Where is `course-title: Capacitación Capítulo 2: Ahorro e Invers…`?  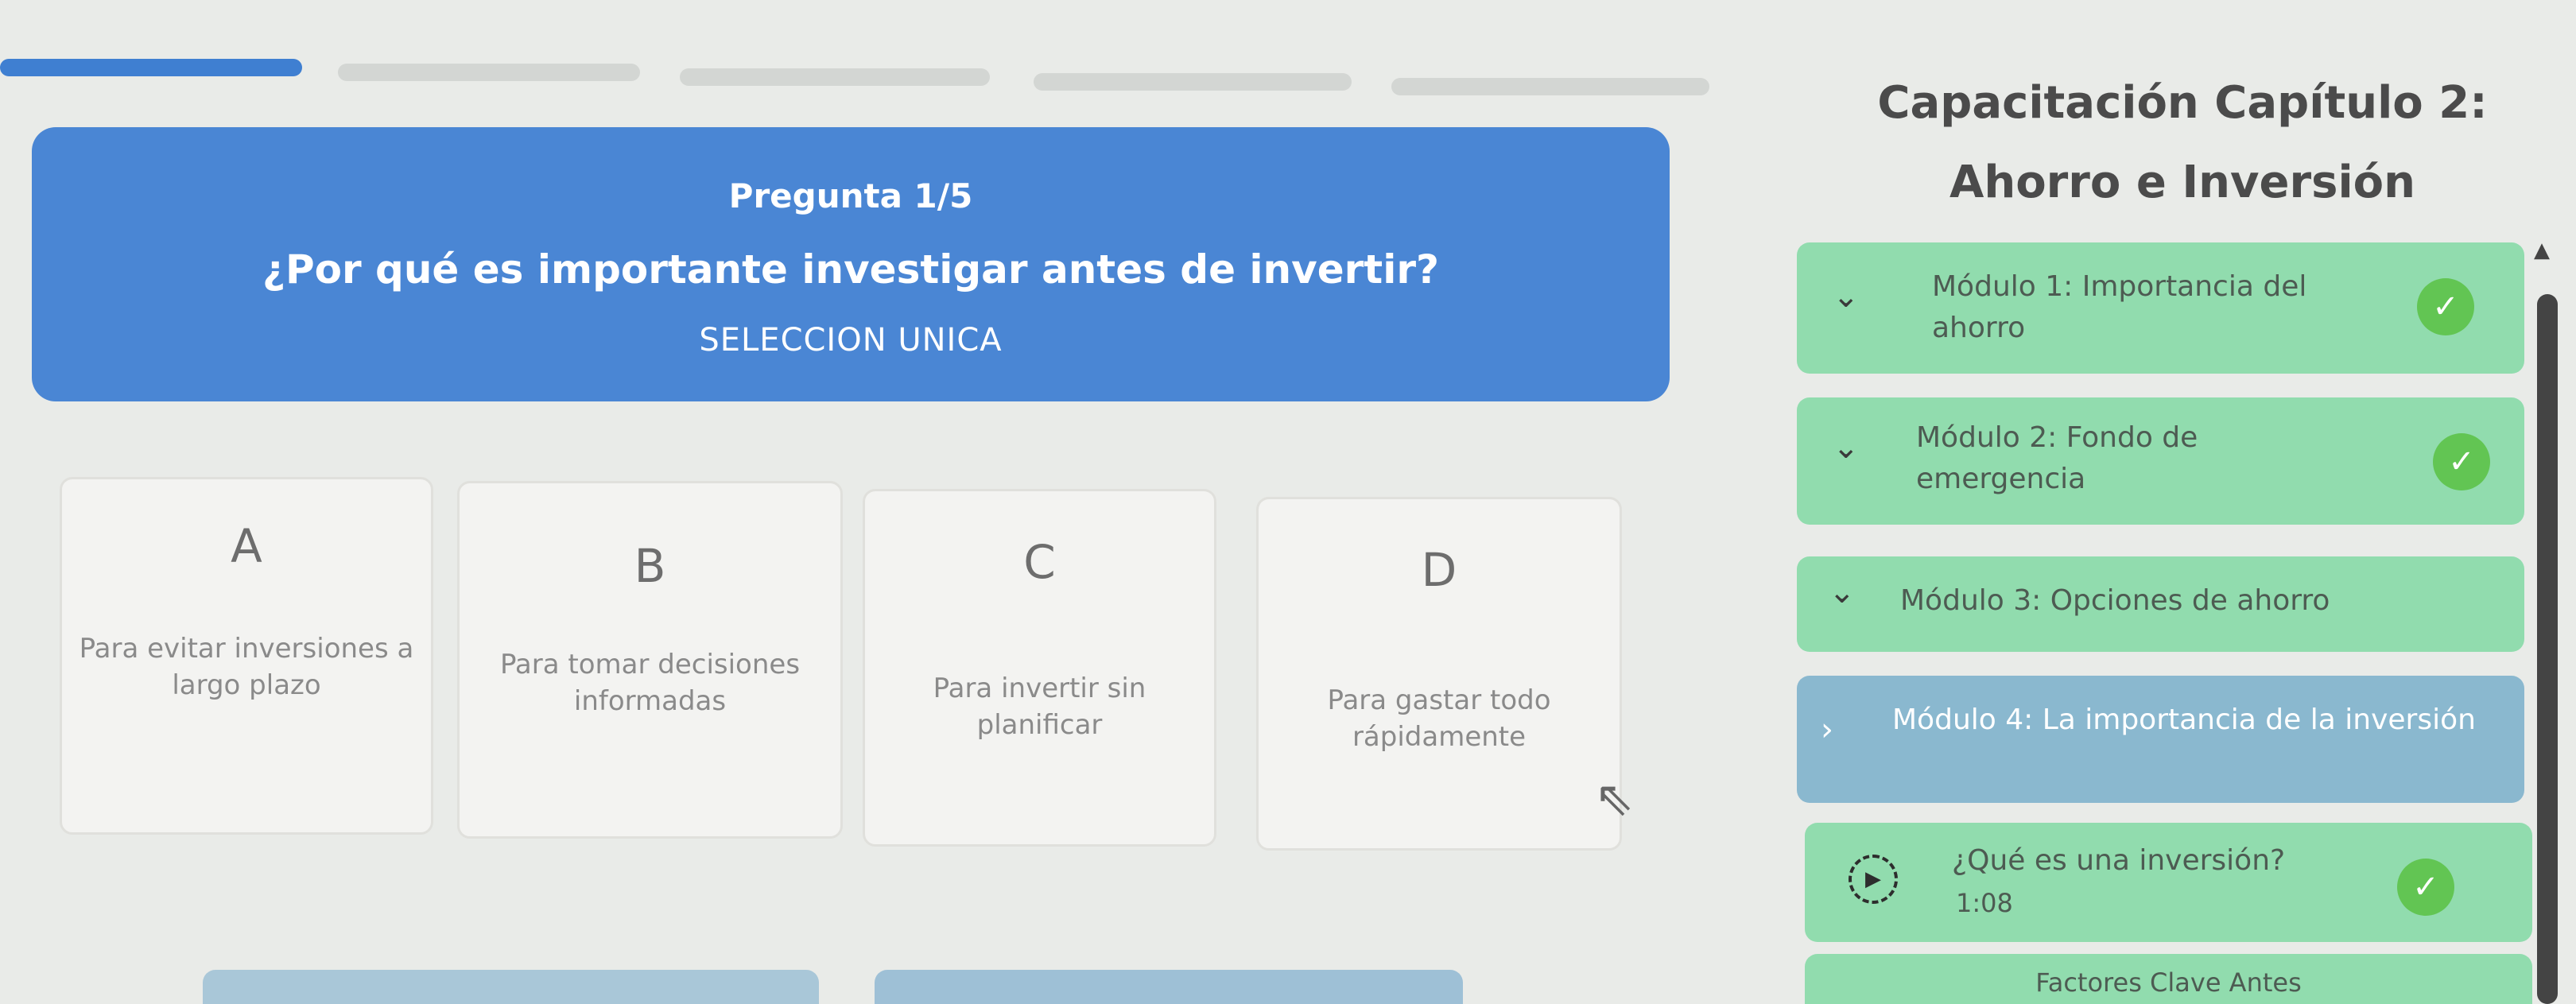 course-title: Capacitación Capítulo 2: Ahorro e Invers… is located at coordinates (2182, 142).